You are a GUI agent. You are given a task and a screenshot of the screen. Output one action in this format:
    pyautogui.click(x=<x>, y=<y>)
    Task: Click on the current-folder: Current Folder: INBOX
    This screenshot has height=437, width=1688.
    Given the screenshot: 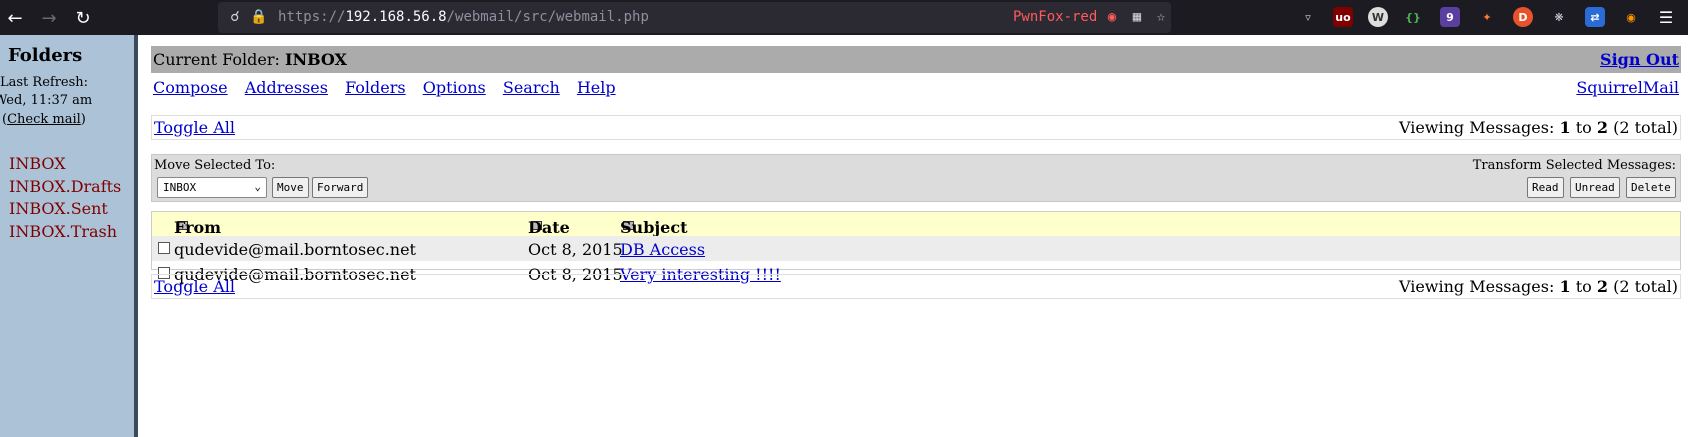 What is the action you would take?
    pyautogui.click(x=250, y=59)
    